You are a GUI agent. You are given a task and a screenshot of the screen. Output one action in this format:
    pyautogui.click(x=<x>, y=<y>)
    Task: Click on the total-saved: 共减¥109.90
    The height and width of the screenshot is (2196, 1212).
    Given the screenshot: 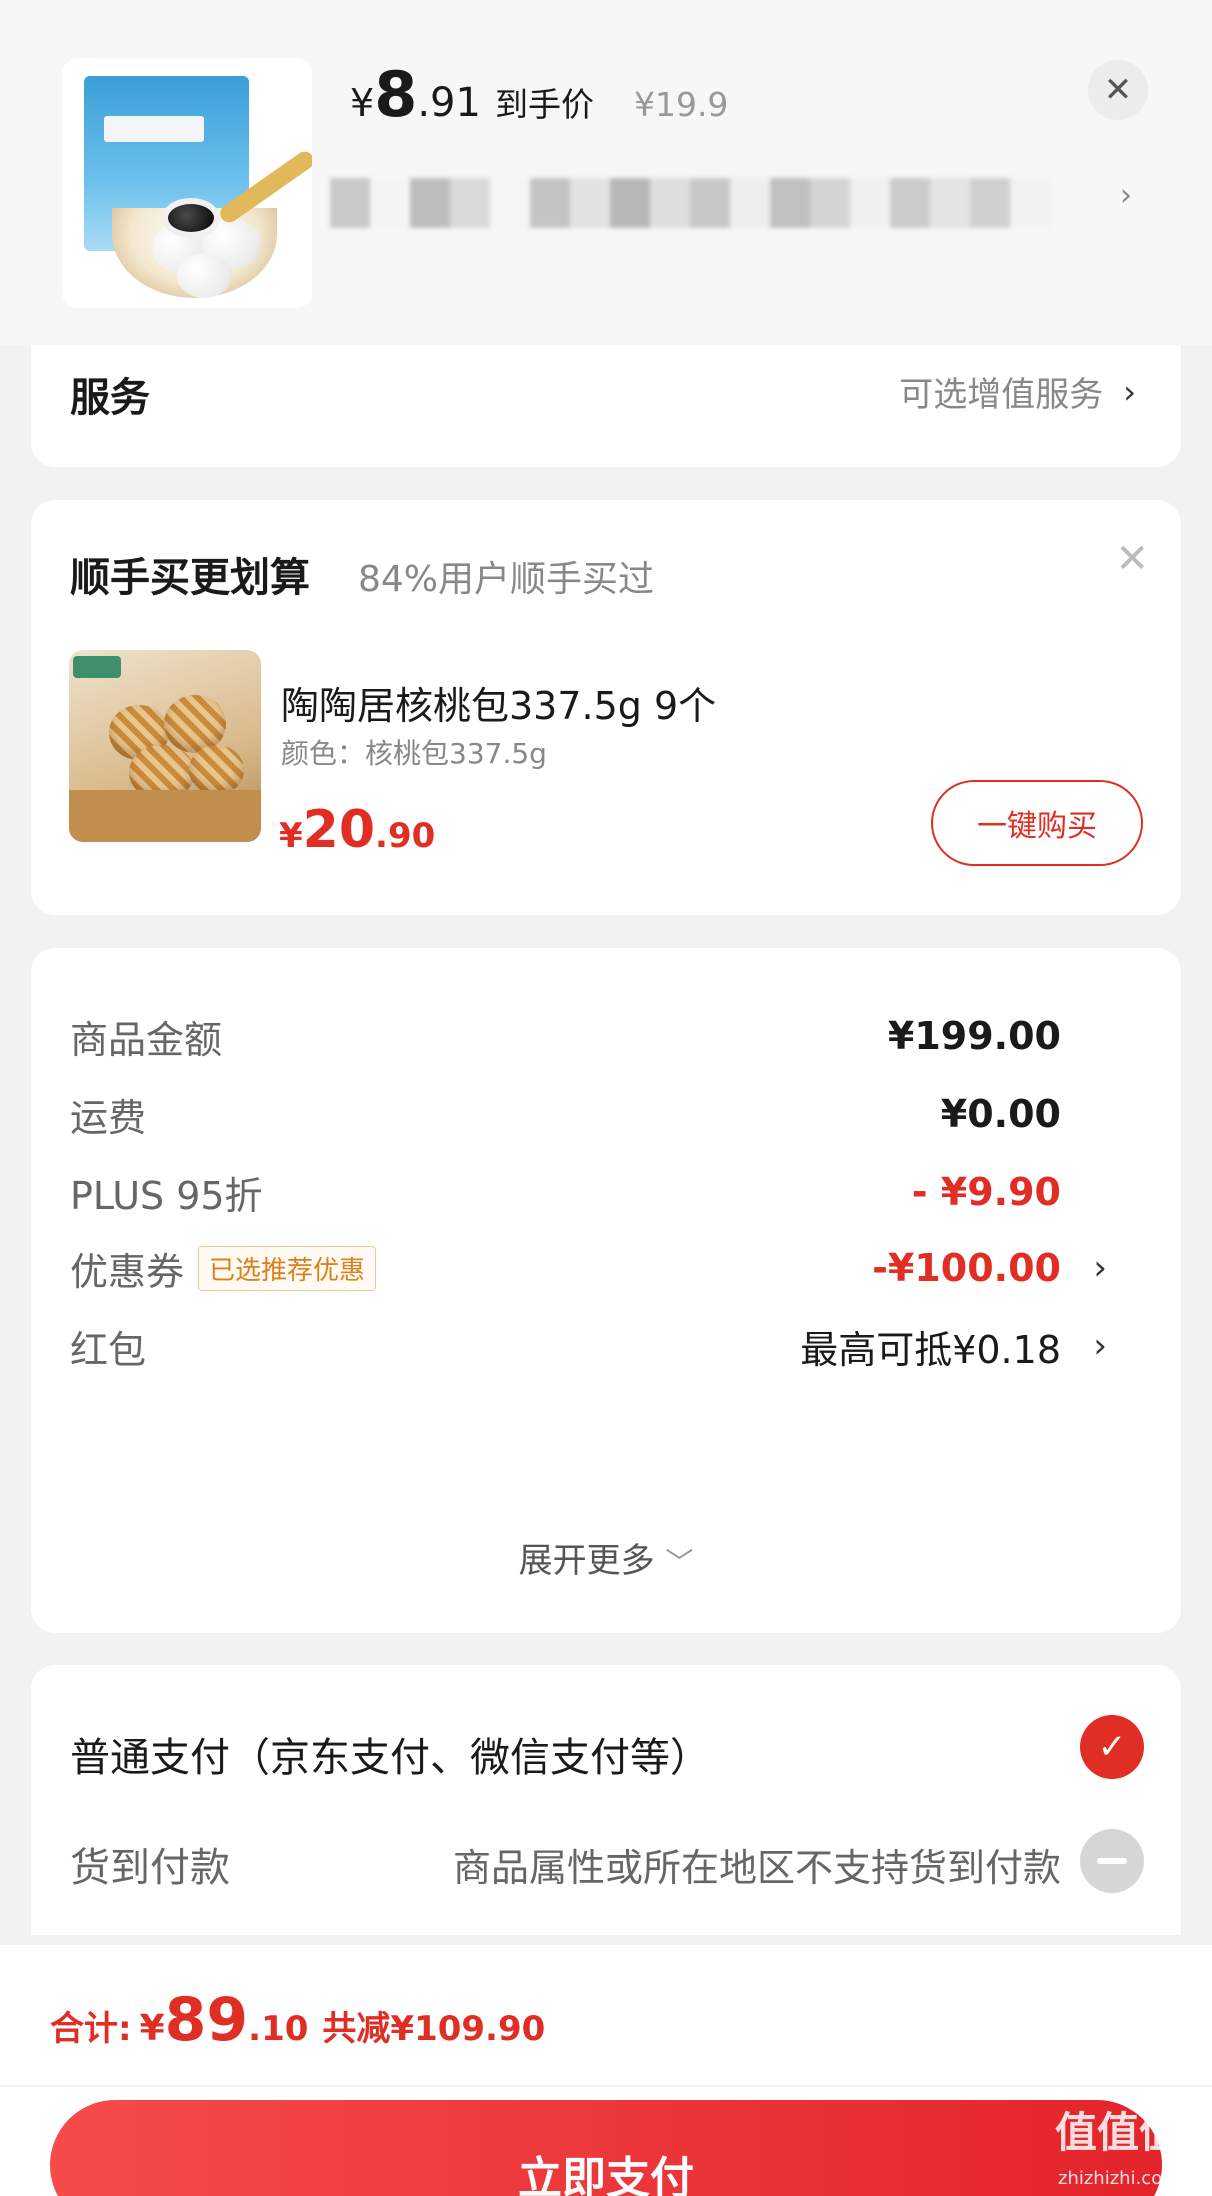 What is the action you would take?
    pyautogui.click(x=434, y=2029)
    